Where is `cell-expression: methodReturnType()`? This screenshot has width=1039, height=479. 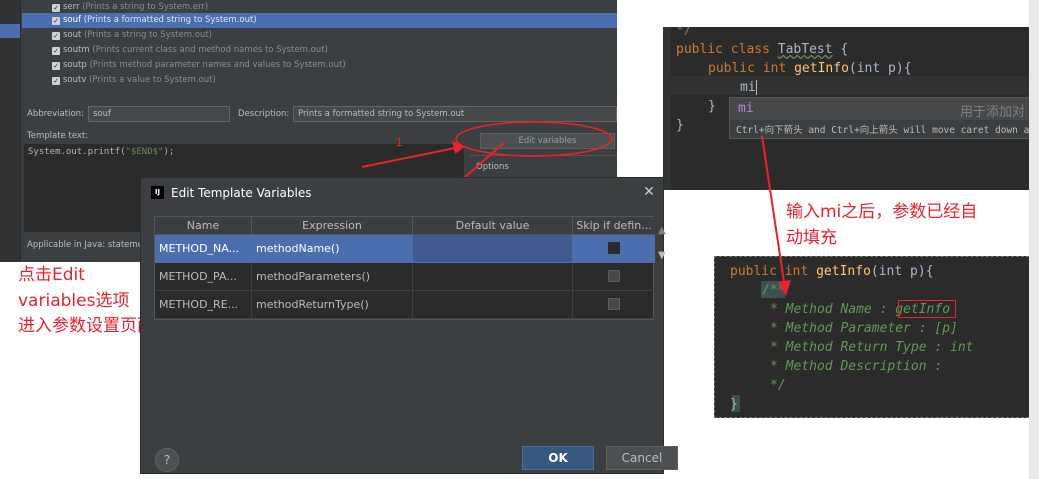 cell-expression: methodReturnType() is located at coordinates (332, 305).